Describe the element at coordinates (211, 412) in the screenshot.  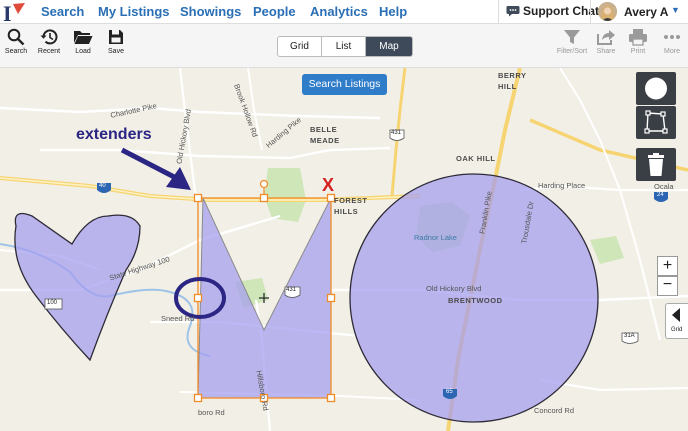
I see `label-boro-rd: boro Rd` at that location.